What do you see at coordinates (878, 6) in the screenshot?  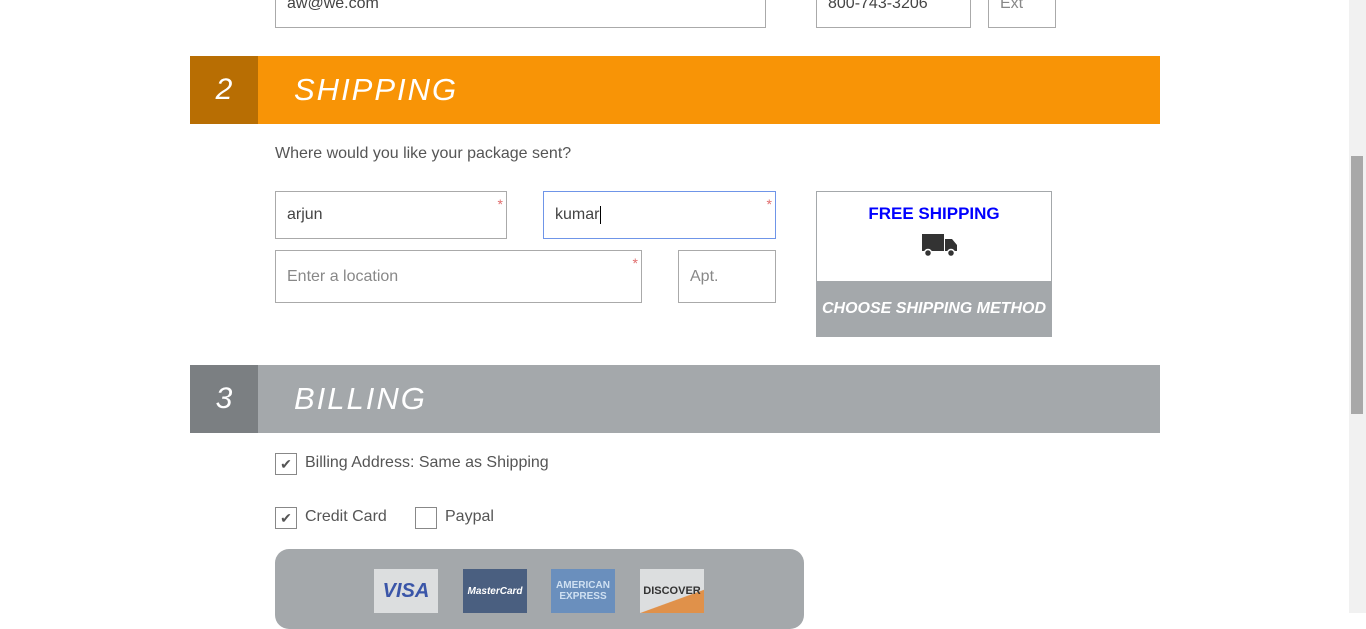 I see `phone-value: 800-743-3206` at bounding box center [878, 6].